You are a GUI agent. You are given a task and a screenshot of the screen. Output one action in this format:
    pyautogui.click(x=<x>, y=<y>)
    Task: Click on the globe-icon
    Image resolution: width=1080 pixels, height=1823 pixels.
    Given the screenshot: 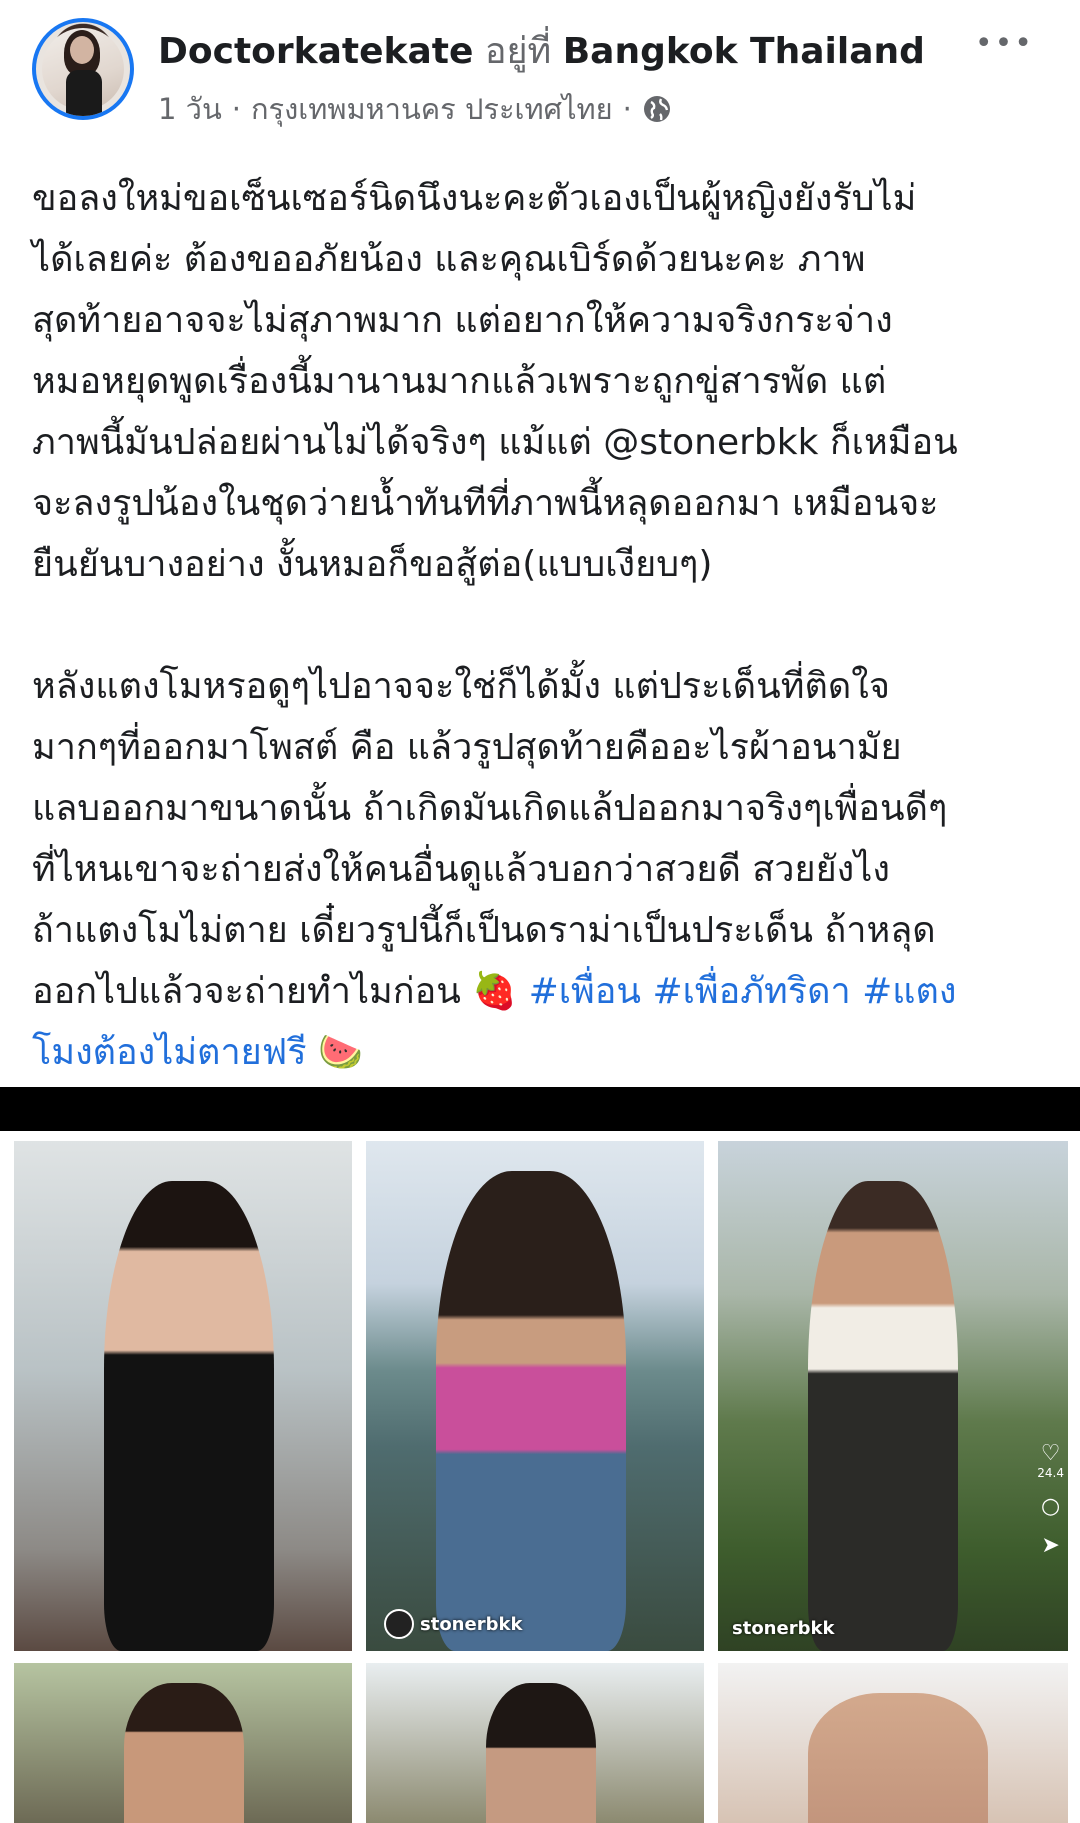 What is the action you would take?
    pyautogui.click(x=657, y=109)
    